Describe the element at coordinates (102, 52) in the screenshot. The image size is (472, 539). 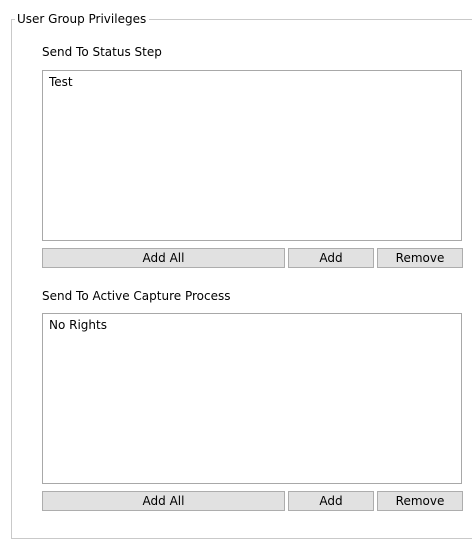
I see `send-to-status-step-label: Send To Status Step` at that location.